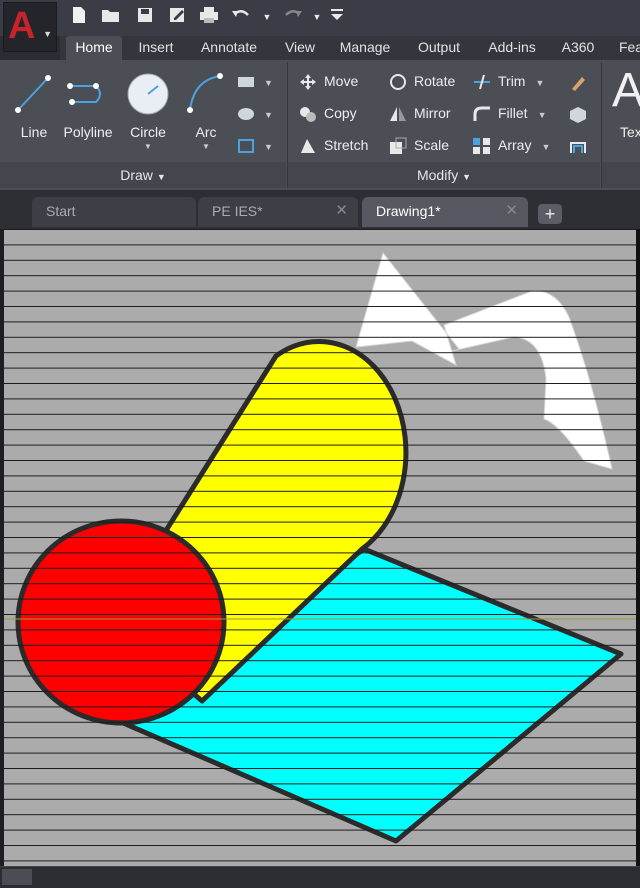  I want to click on array-icon, so click(482, 146).